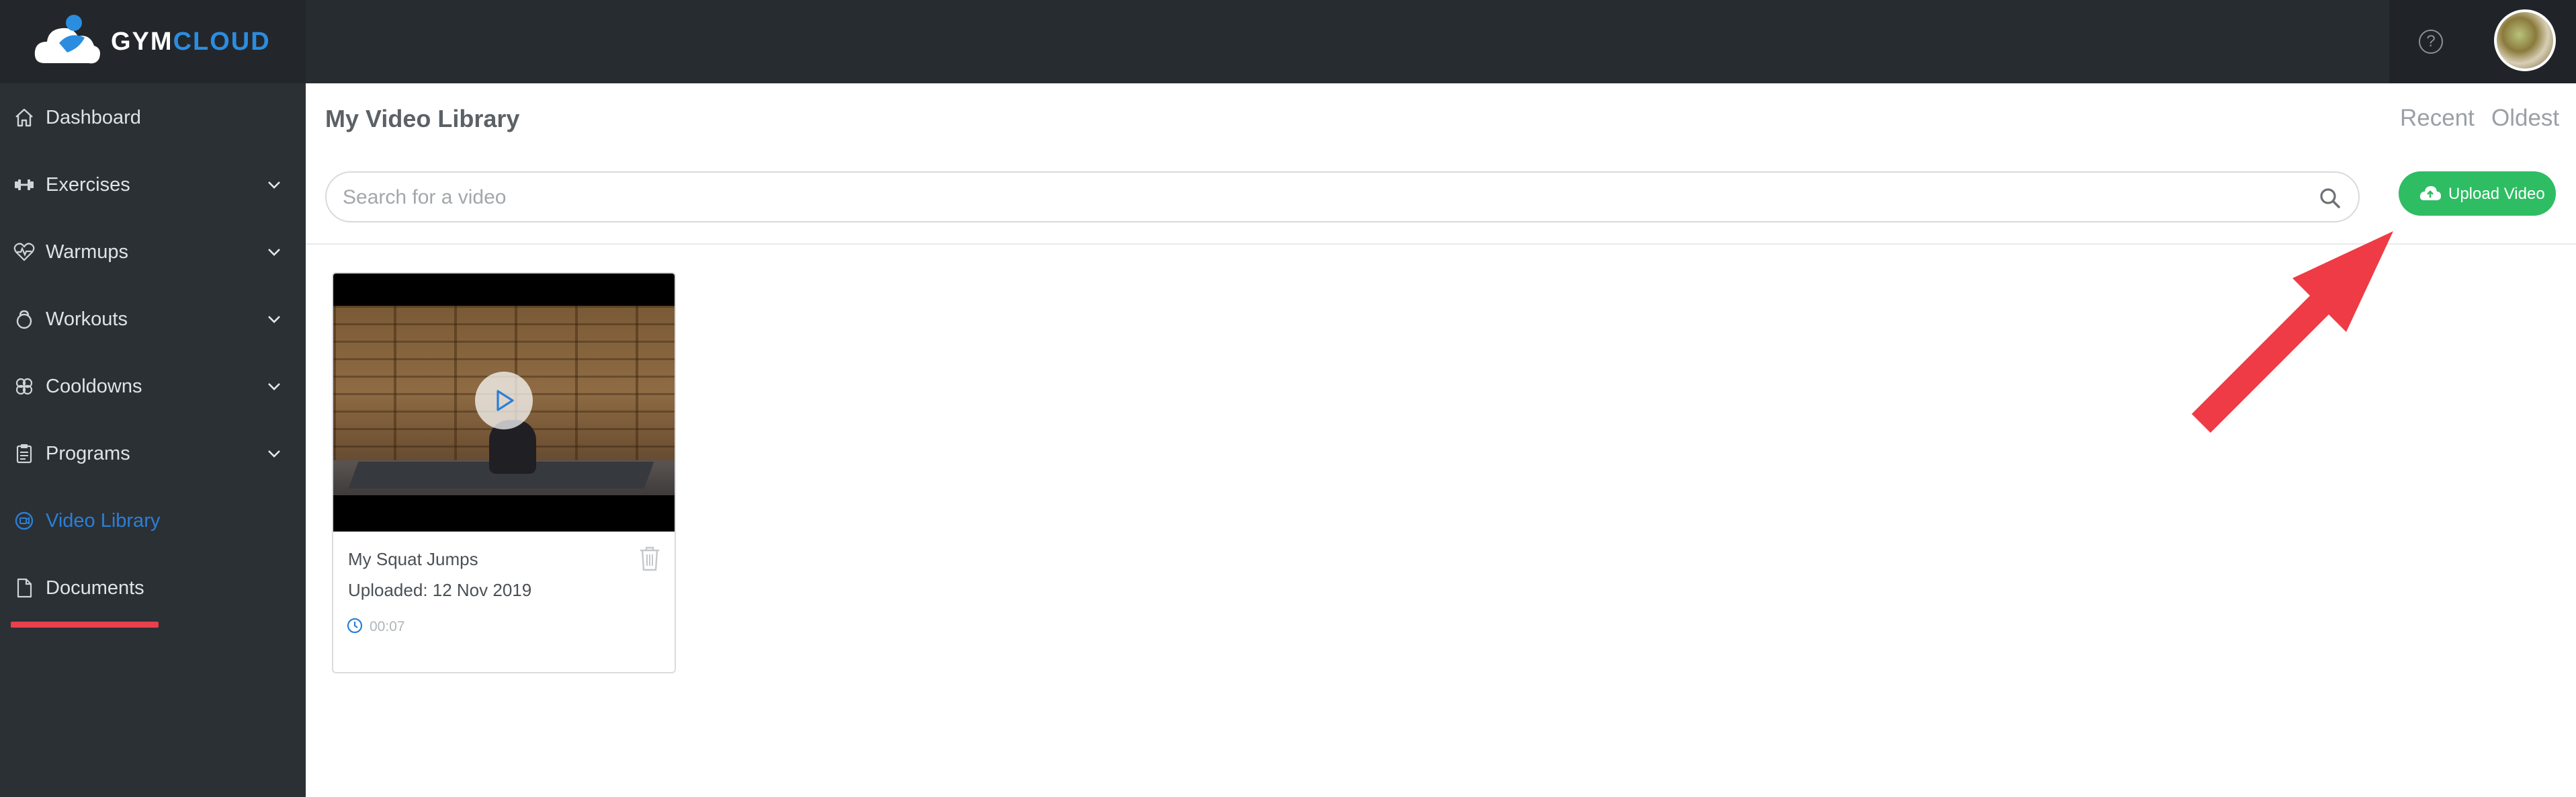 The image size is (2576, 797). I want to click on search-icon, so click(2330, 198).